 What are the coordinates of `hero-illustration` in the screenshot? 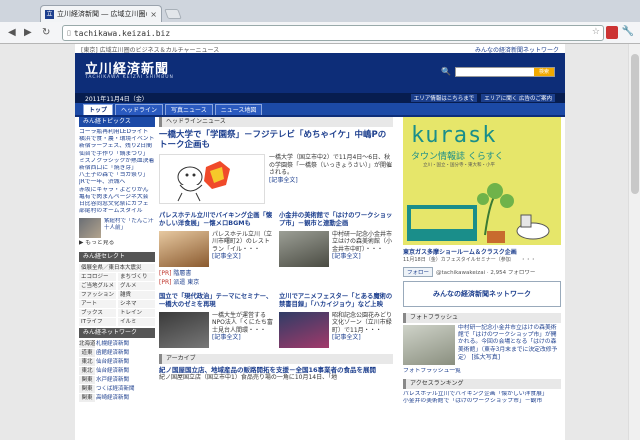 It's located at (212, 179).